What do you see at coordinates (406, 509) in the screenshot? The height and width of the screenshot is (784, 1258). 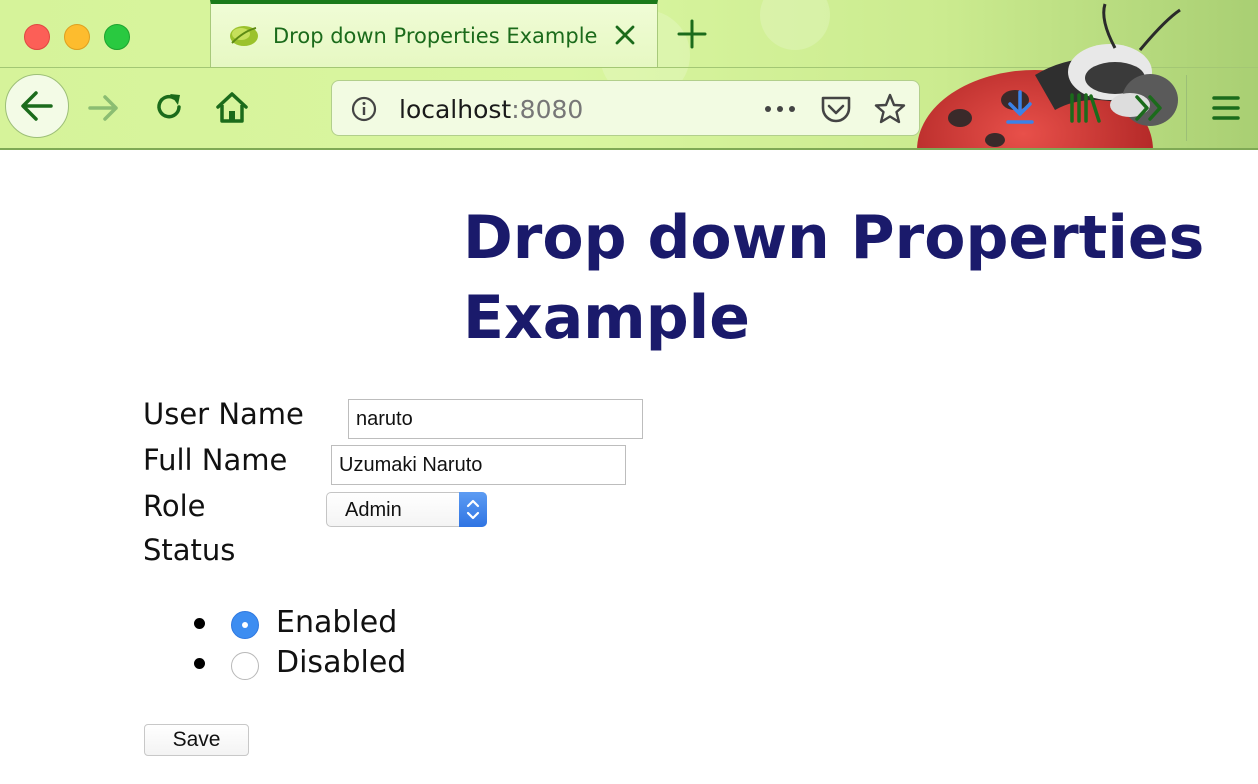 I see `role-select: Admin` at bounding box center [406, 509].